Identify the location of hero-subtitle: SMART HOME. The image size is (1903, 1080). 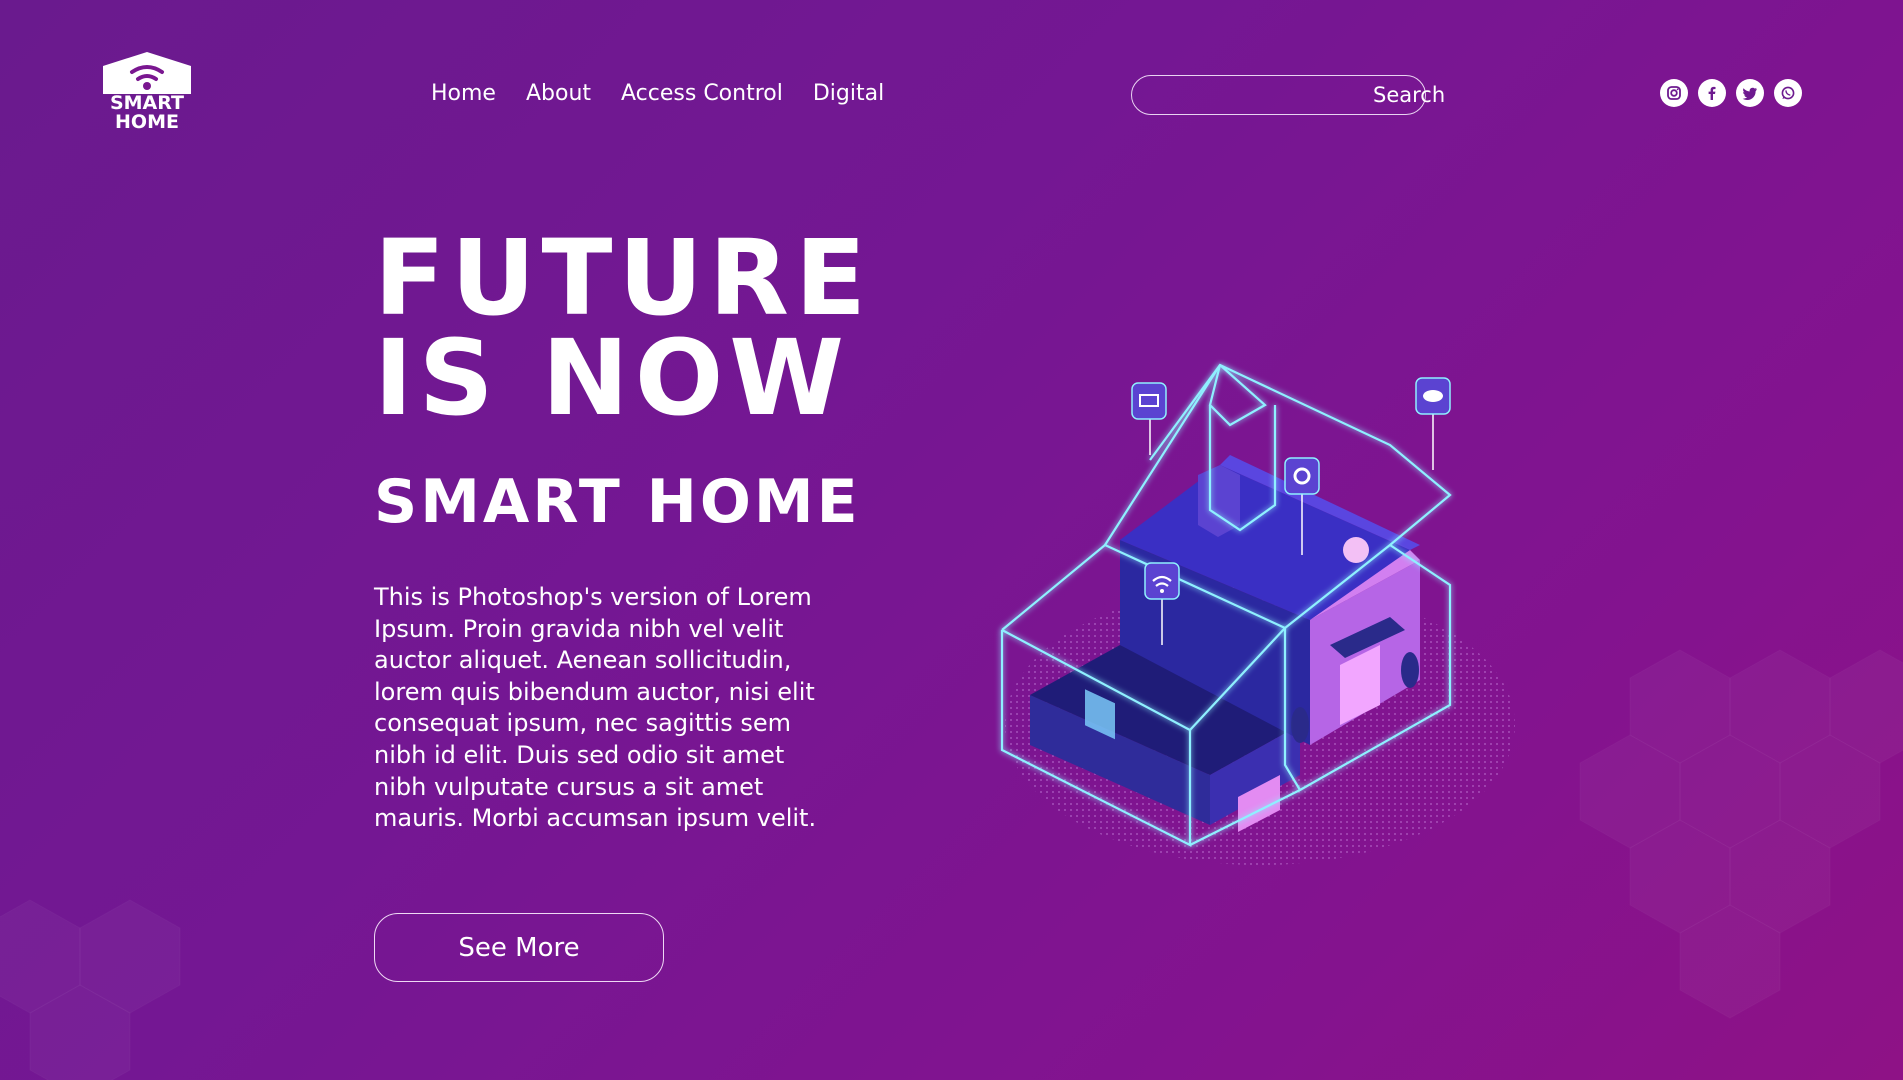
(617, 502).